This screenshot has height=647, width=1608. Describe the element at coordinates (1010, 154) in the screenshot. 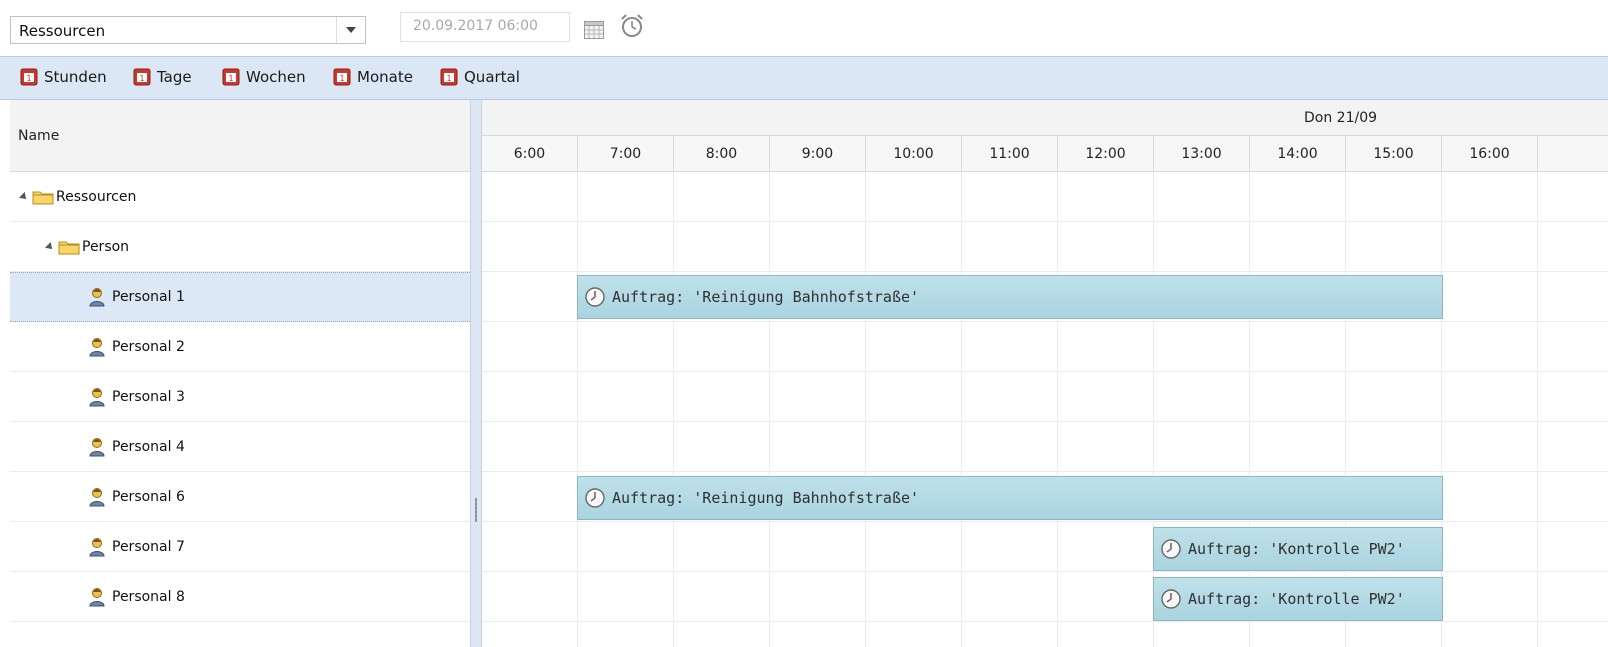

I see `hour-cell: 11:00` at that location.